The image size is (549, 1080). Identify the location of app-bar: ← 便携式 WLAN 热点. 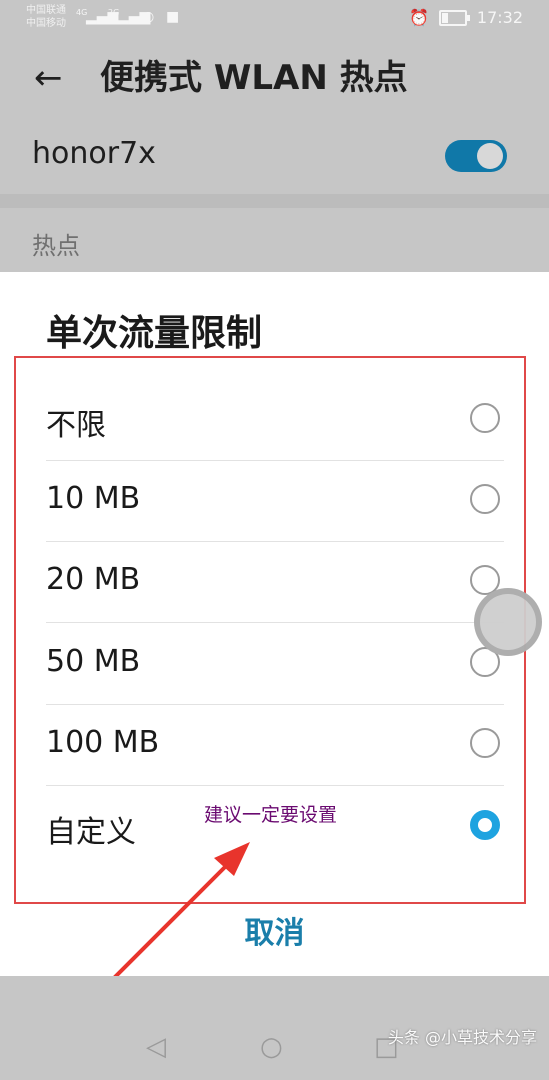
(274, 78).